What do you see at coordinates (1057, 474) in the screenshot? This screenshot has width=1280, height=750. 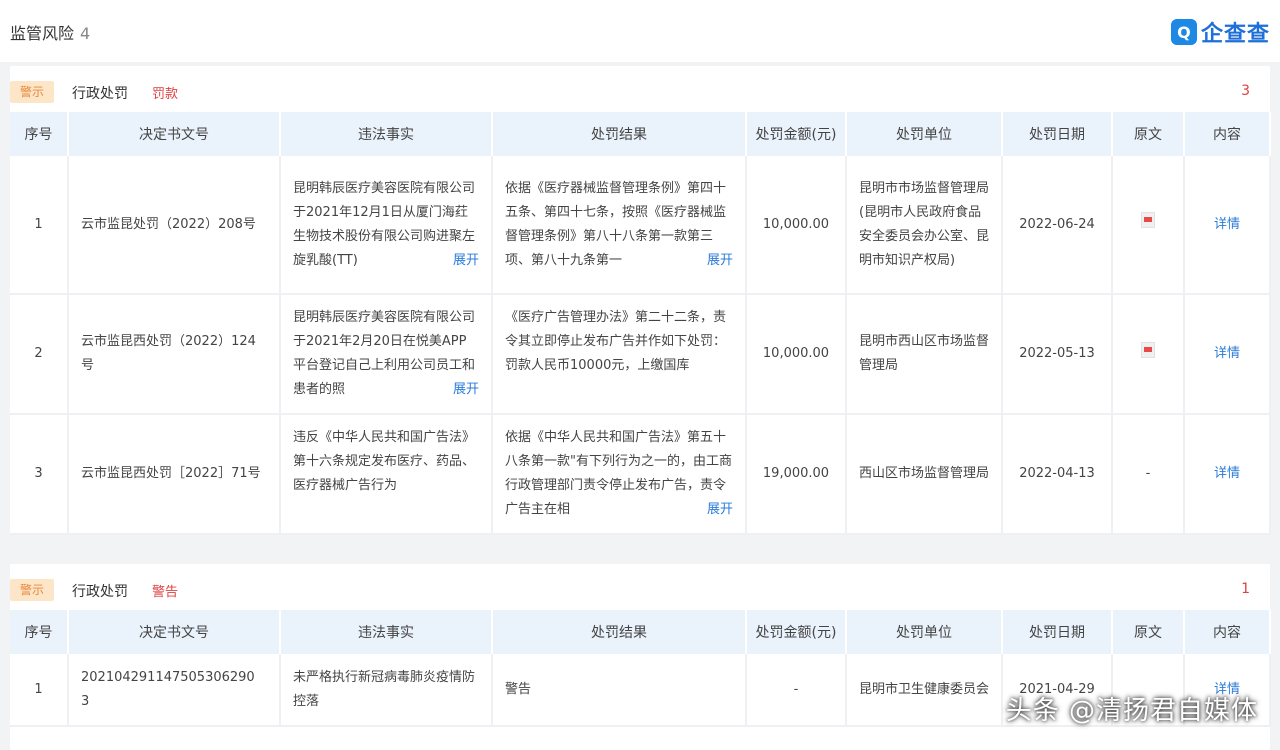 I see `penalty-date: 2022-04-13` at bounding box center [1057, 474].